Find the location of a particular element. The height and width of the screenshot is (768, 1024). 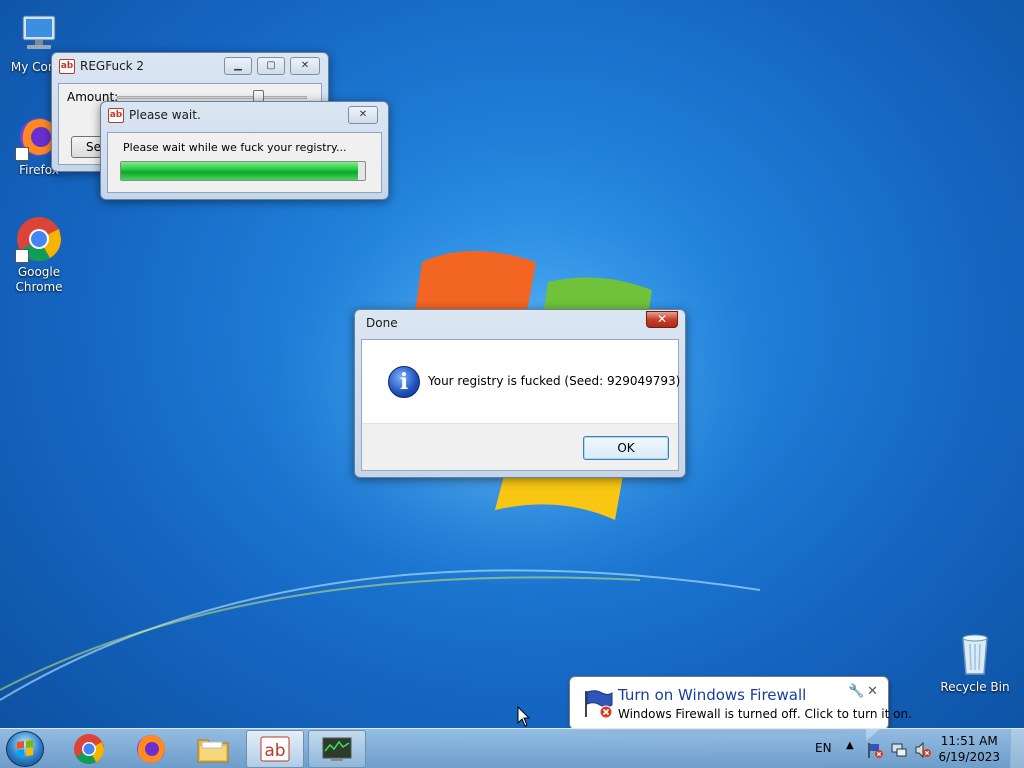

please-wait-titlebar: ab Please wait. ✕ is located at coordinates (244, 116).